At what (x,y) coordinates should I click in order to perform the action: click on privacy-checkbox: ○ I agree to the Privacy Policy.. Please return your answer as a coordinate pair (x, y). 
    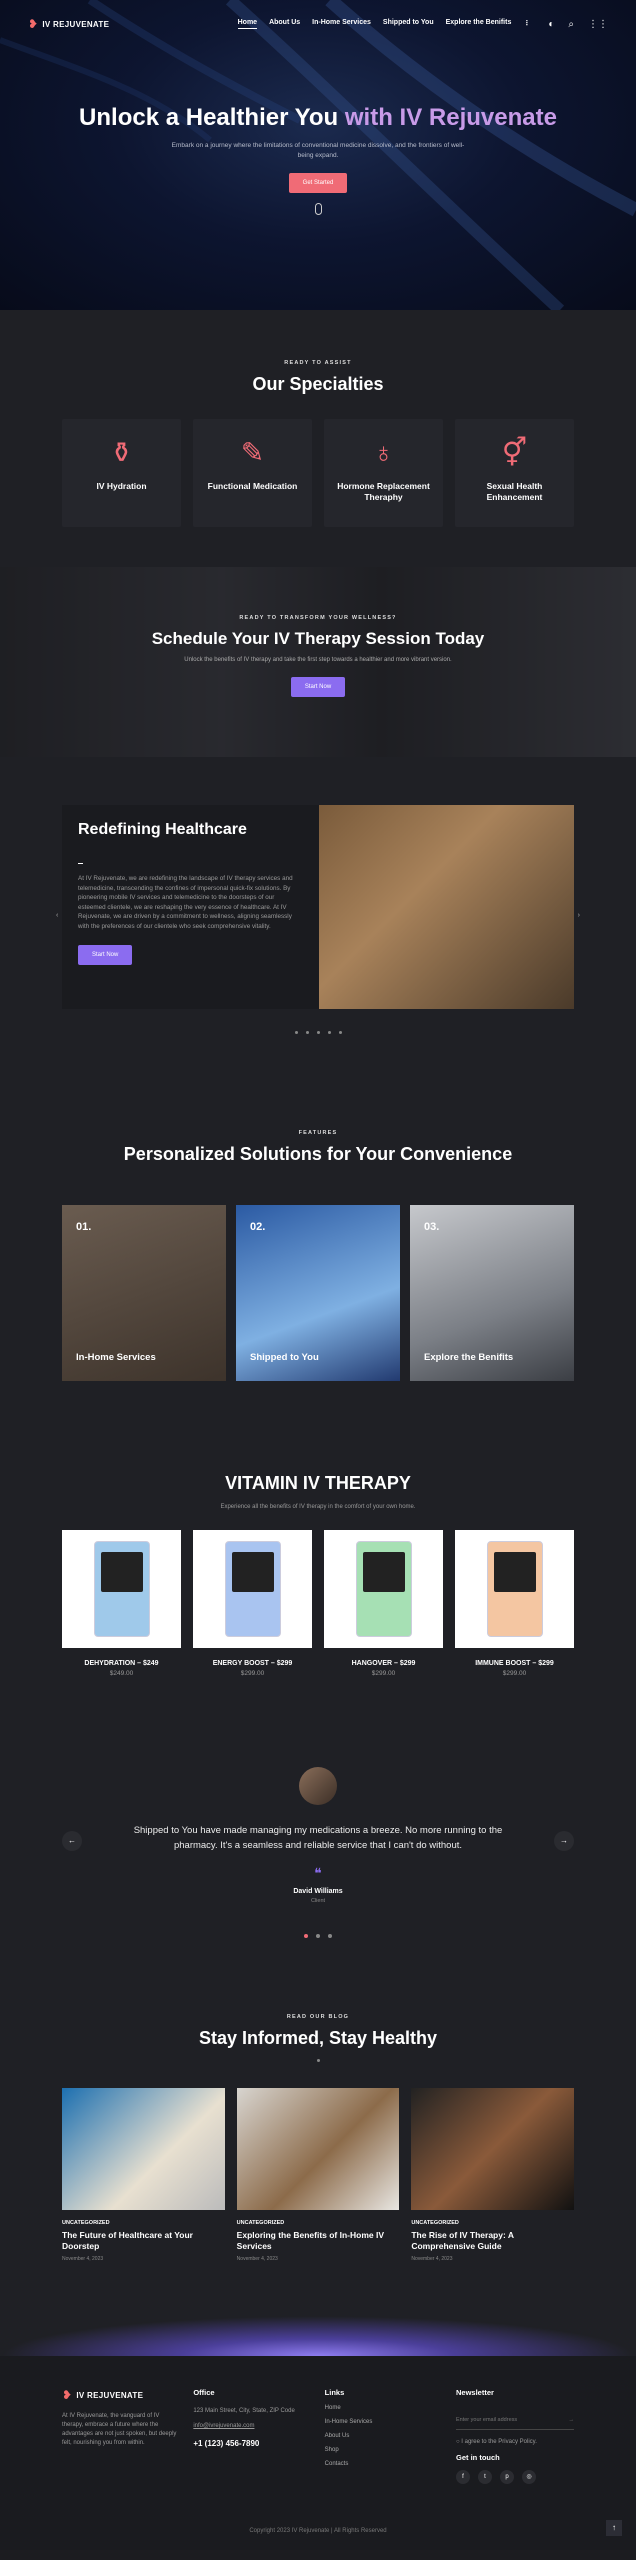
    Looking at the image, I should click on (515, 2442).